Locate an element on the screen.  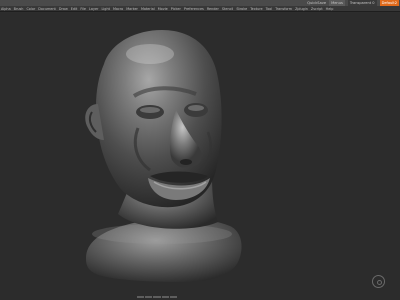
view-gizmo-icon is located at coordinates (378, 281).